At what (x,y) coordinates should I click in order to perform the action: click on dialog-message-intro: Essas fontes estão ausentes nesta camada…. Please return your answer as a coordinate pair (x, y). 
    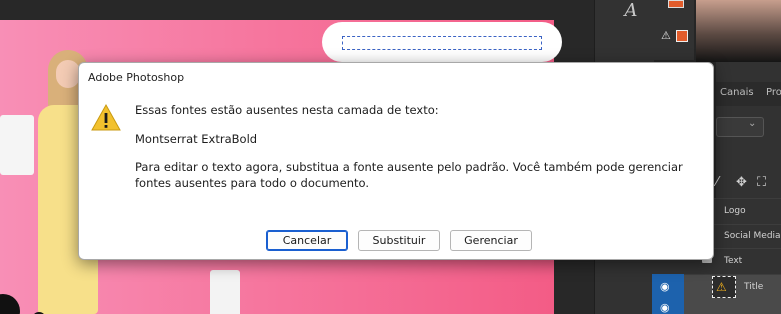
    Looking at the image, I should click on (287, 110).